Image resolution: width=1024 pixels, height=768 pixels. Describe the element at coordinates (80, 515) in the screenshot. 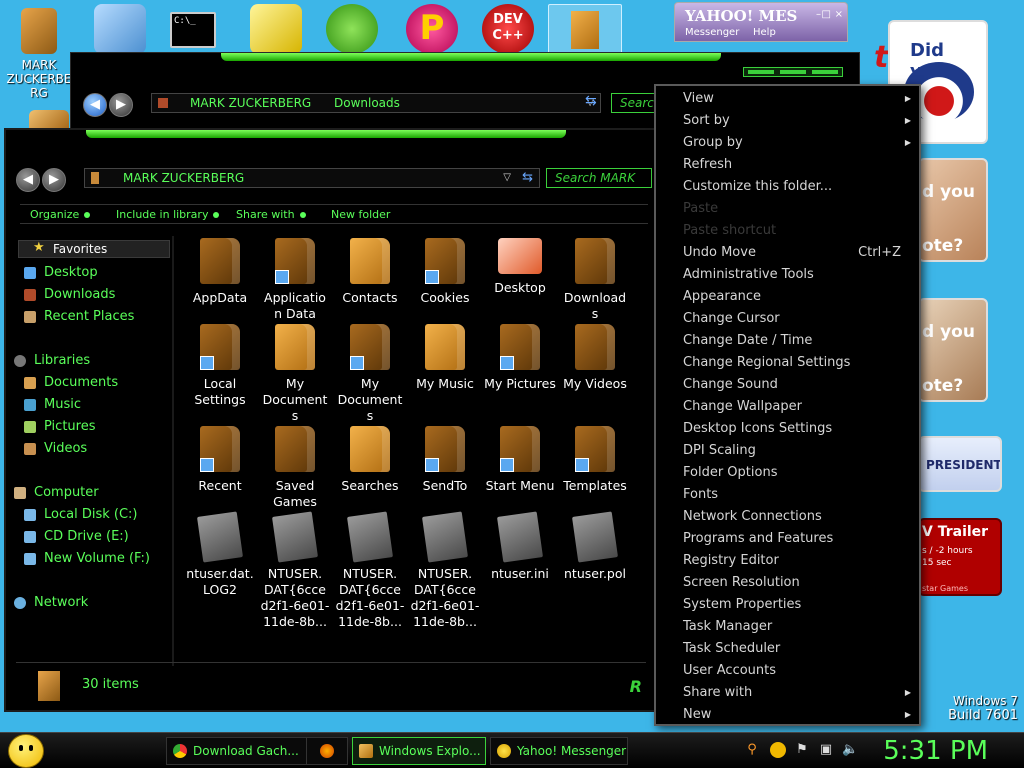

I see `nav-item-local-disk: Local Disk (C:)` at that location.